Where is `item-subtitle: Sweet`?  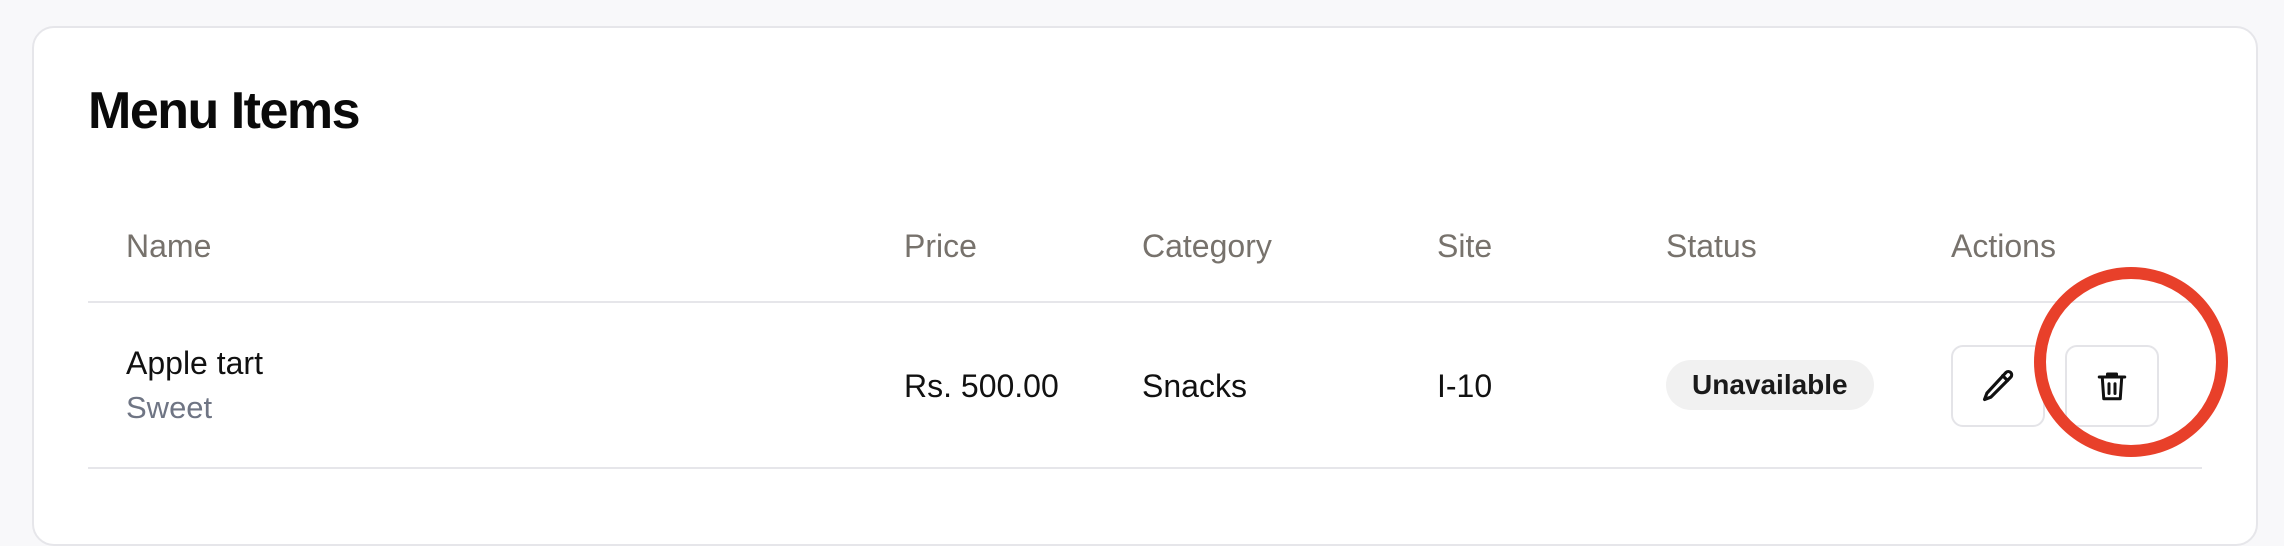
item-subtitle: Sweet is located at coordinates (169, 407).